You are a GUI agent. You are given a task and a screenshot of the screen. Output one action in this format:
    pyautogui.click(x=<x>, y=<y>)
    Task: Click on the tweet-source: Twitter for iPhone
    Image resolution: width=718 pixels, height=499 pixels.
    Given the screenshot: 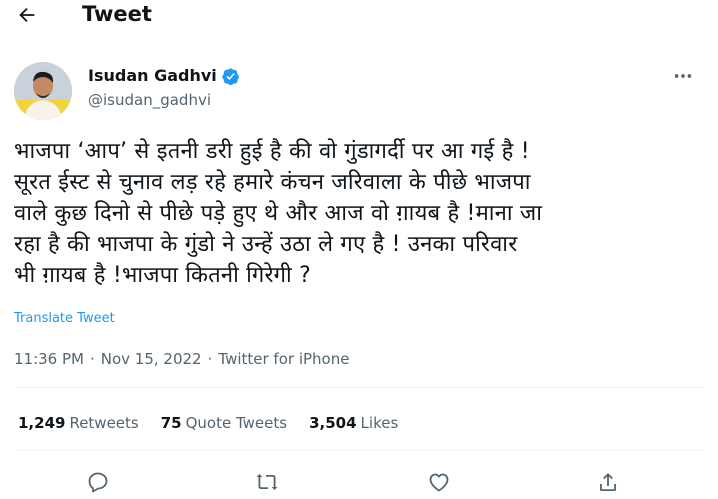 What is the action you would take?
    pyautogui.click(x=283, y=359)
    